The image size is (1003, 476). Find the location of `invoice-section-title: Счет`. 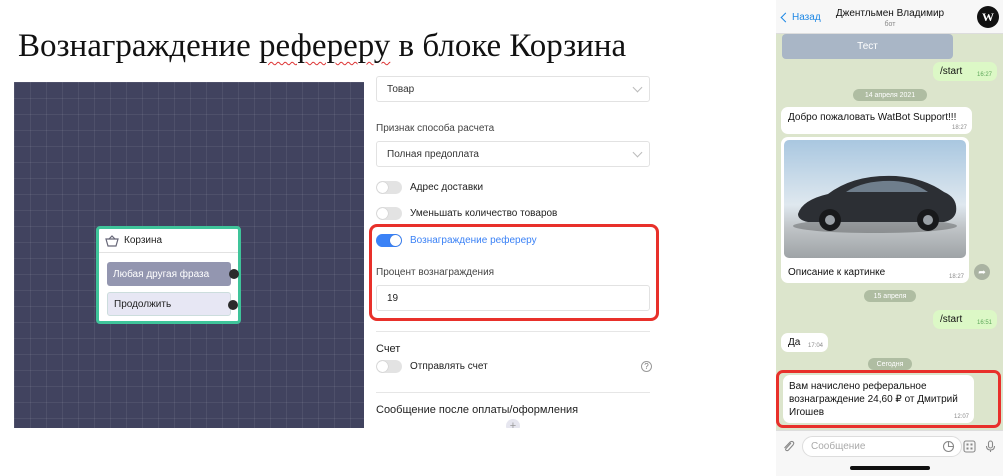

invoice-section-title: Счет is located at coordinates (388, 349).